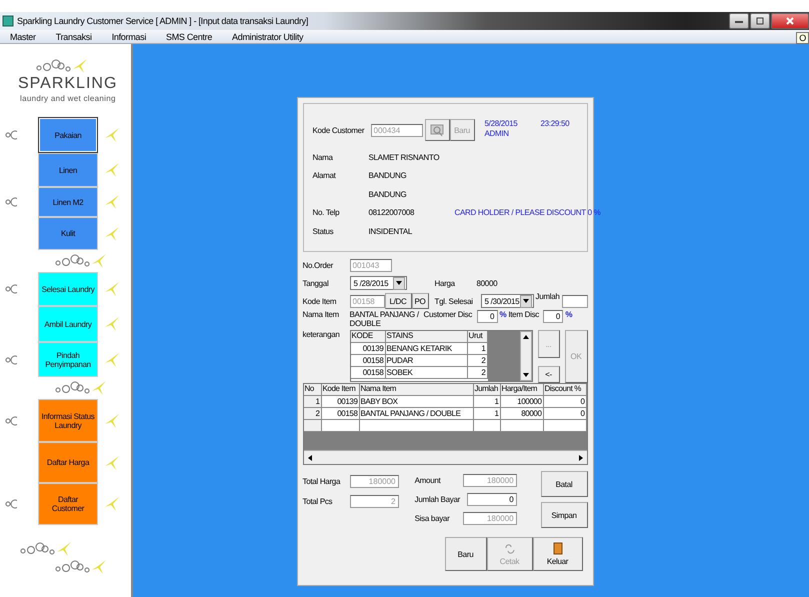  What do you see at coordinates (445, 283) in the screenshot?
I see `price-label: Harga` at bounding box center [445, 283].